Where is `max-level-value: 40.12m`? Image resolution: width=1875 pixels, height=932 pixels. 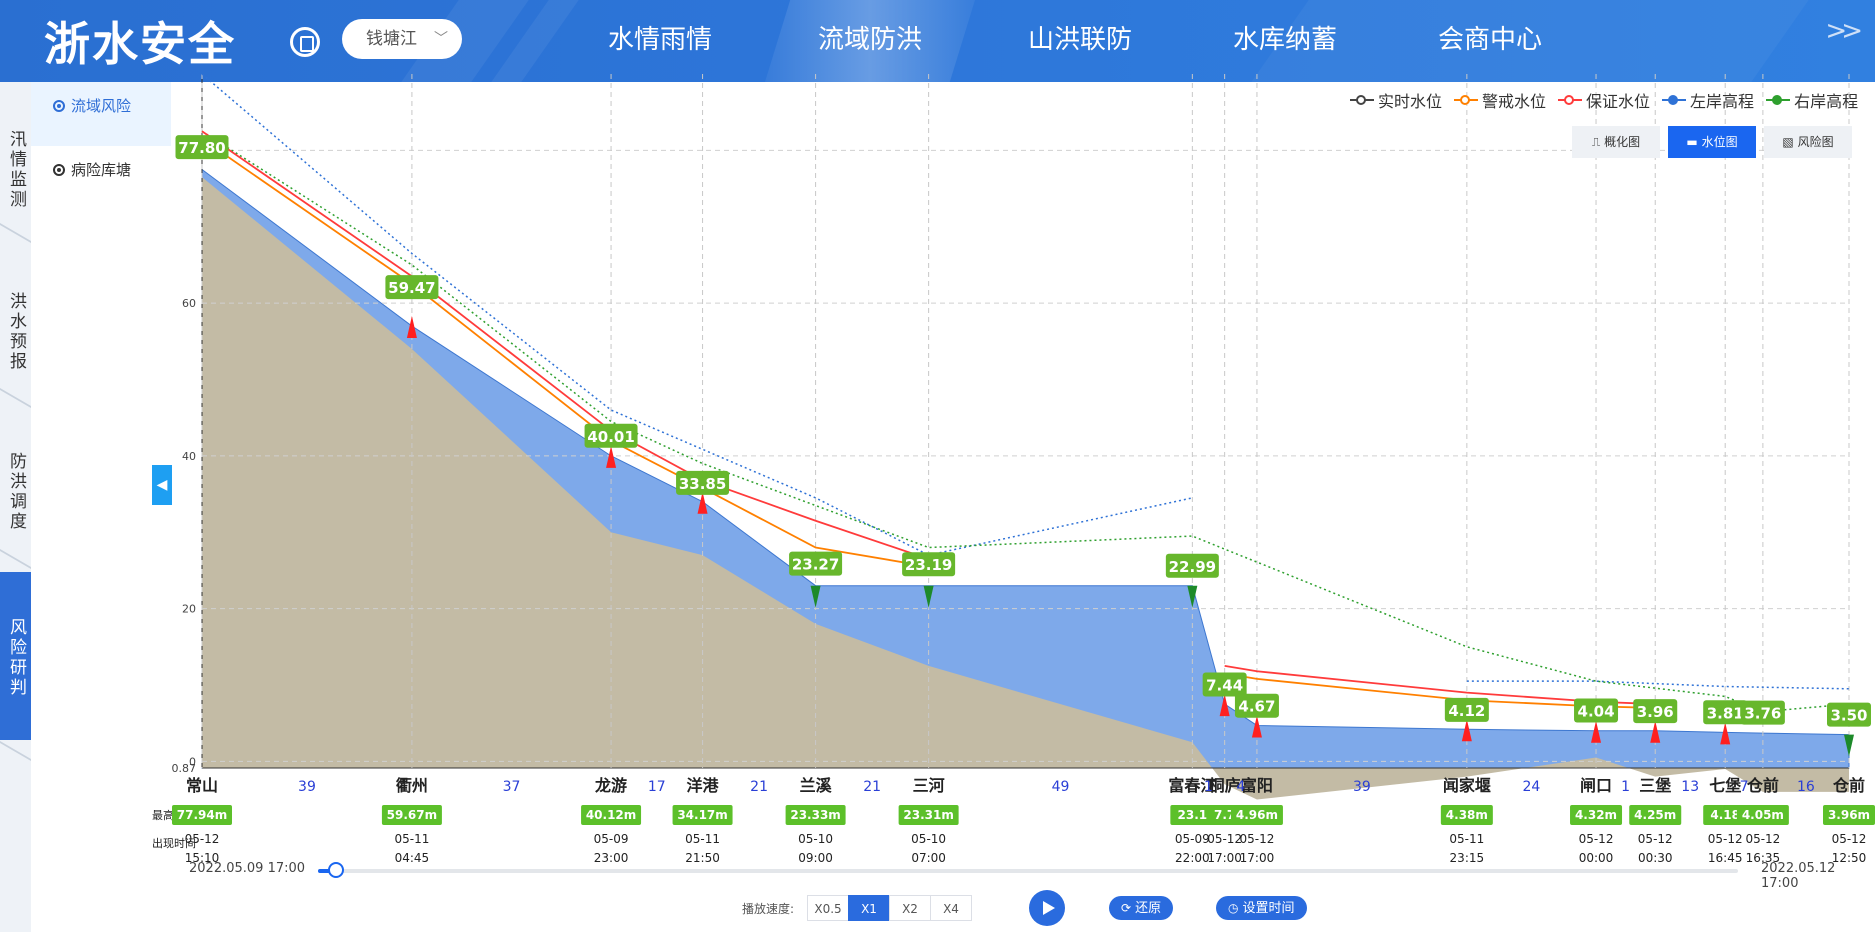 max-level-value: 40.12m is located at coordinates (611, 815).